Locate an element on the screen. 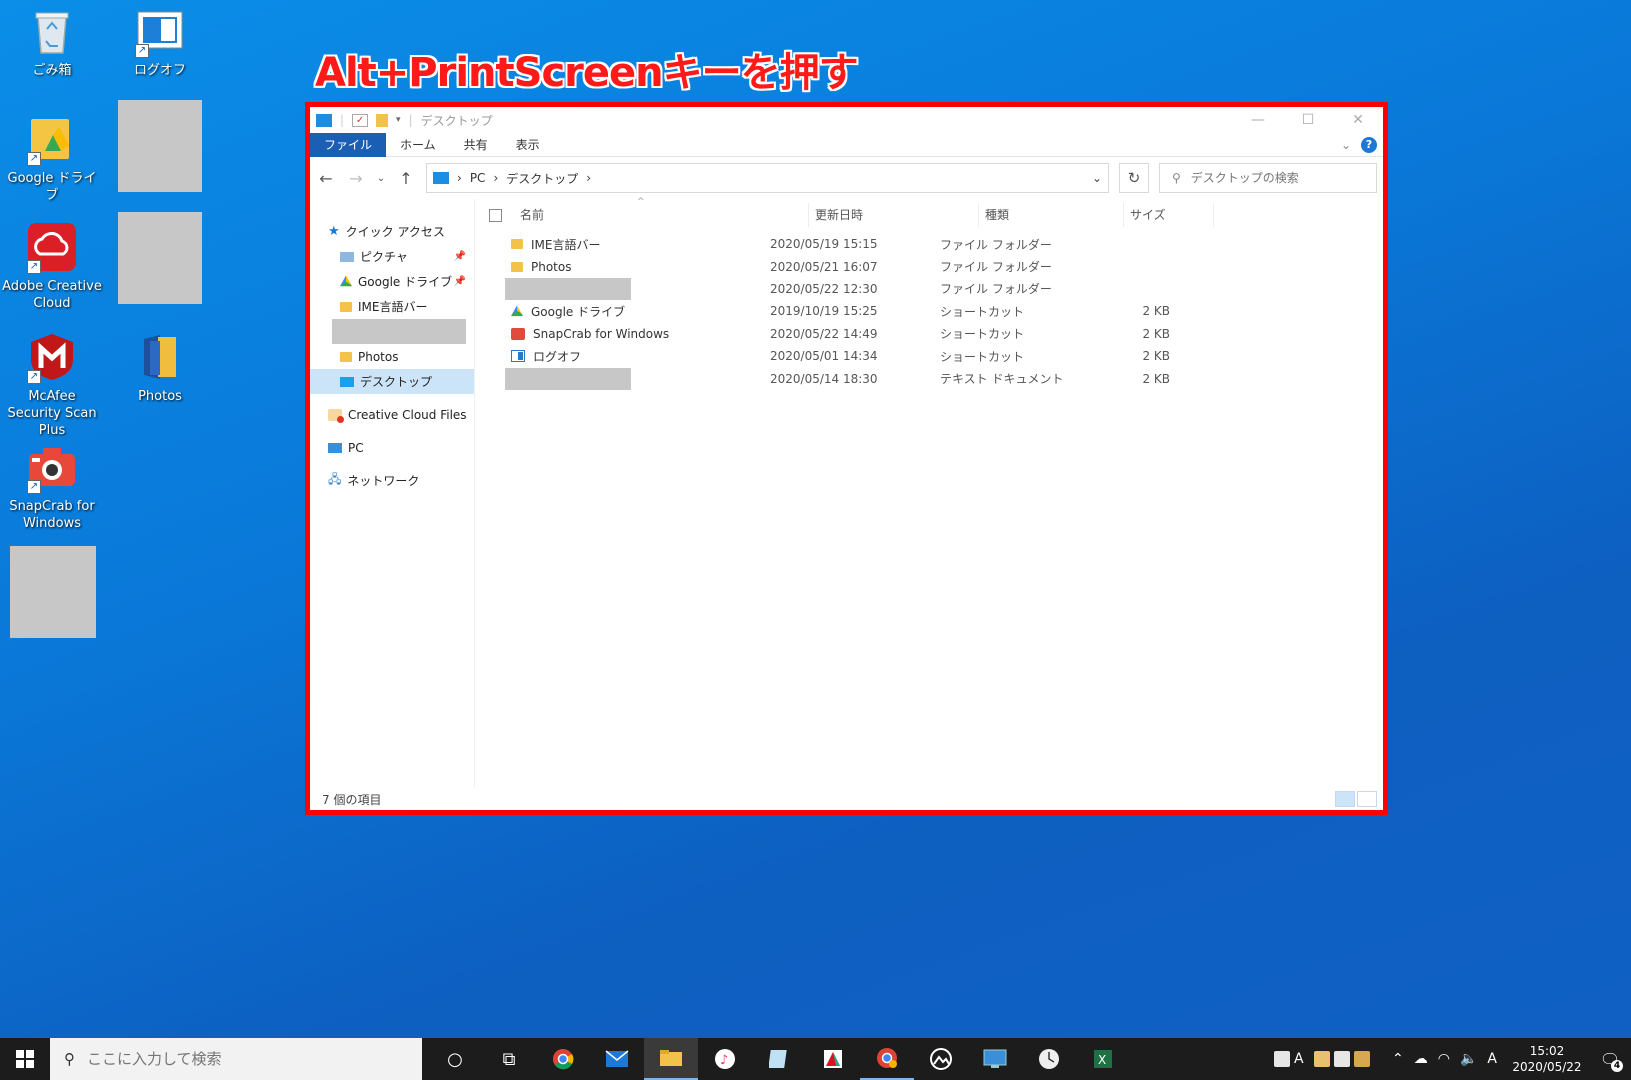 The height and width of the screenshot is (1080, 1631). desktop-icon-adobe-cc: ↗ Adobe Creative Cloud is located at coordinates (52, 266).